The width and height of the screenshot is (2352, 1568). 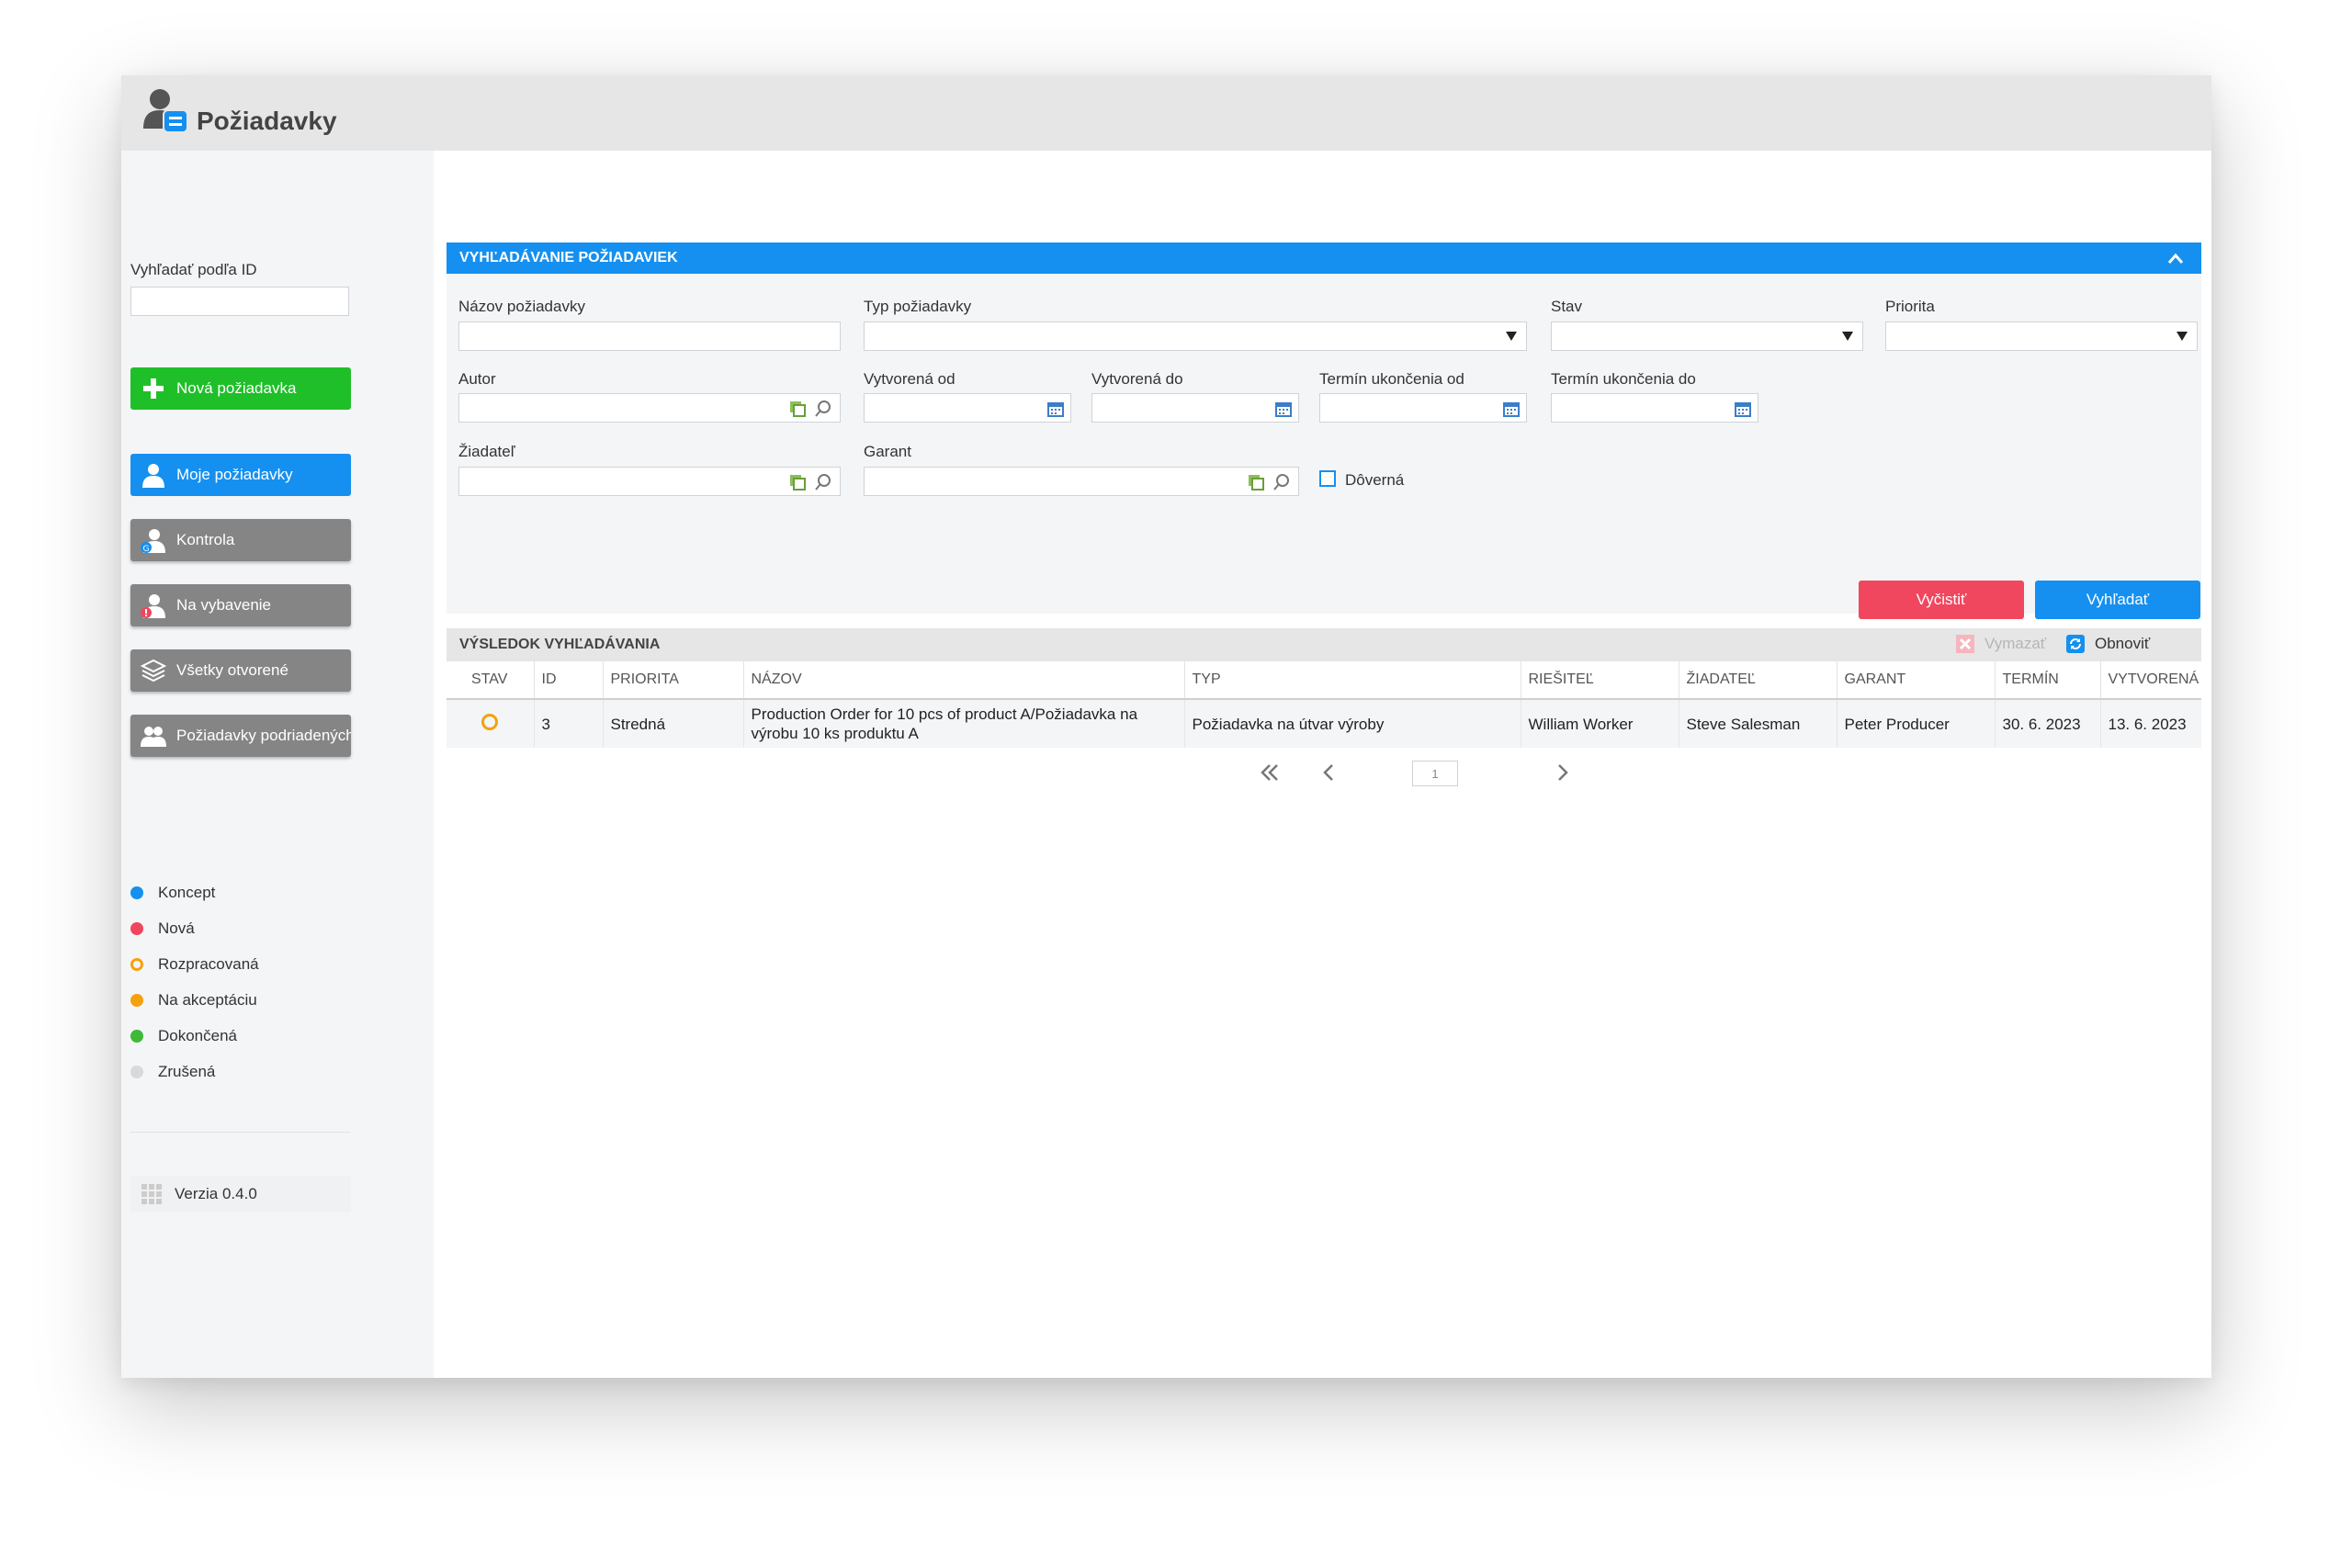 I want to click on created-from-label: Vytvorená od, so click(x=910, y=379).